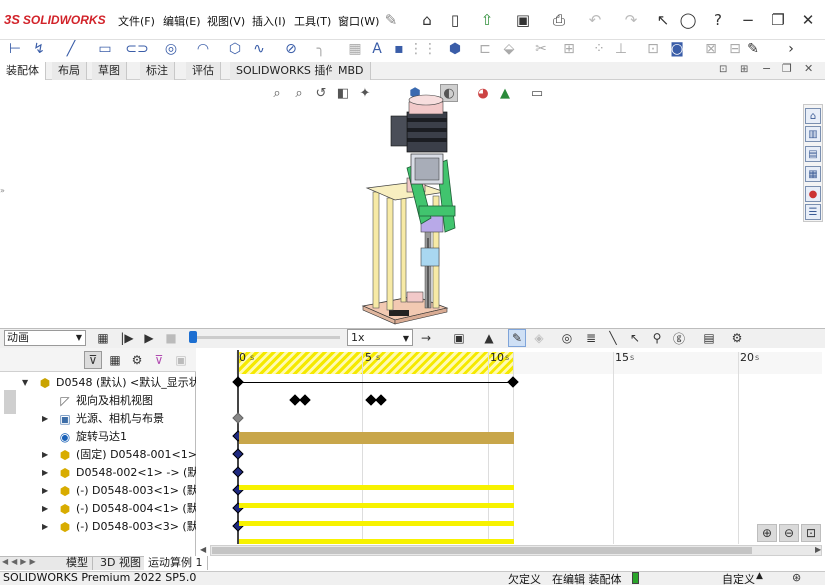 The image size is (825, 587). Describe the element at coordinates (808, 20) in the screenshot. I see `close-icon: ✕` at that location.